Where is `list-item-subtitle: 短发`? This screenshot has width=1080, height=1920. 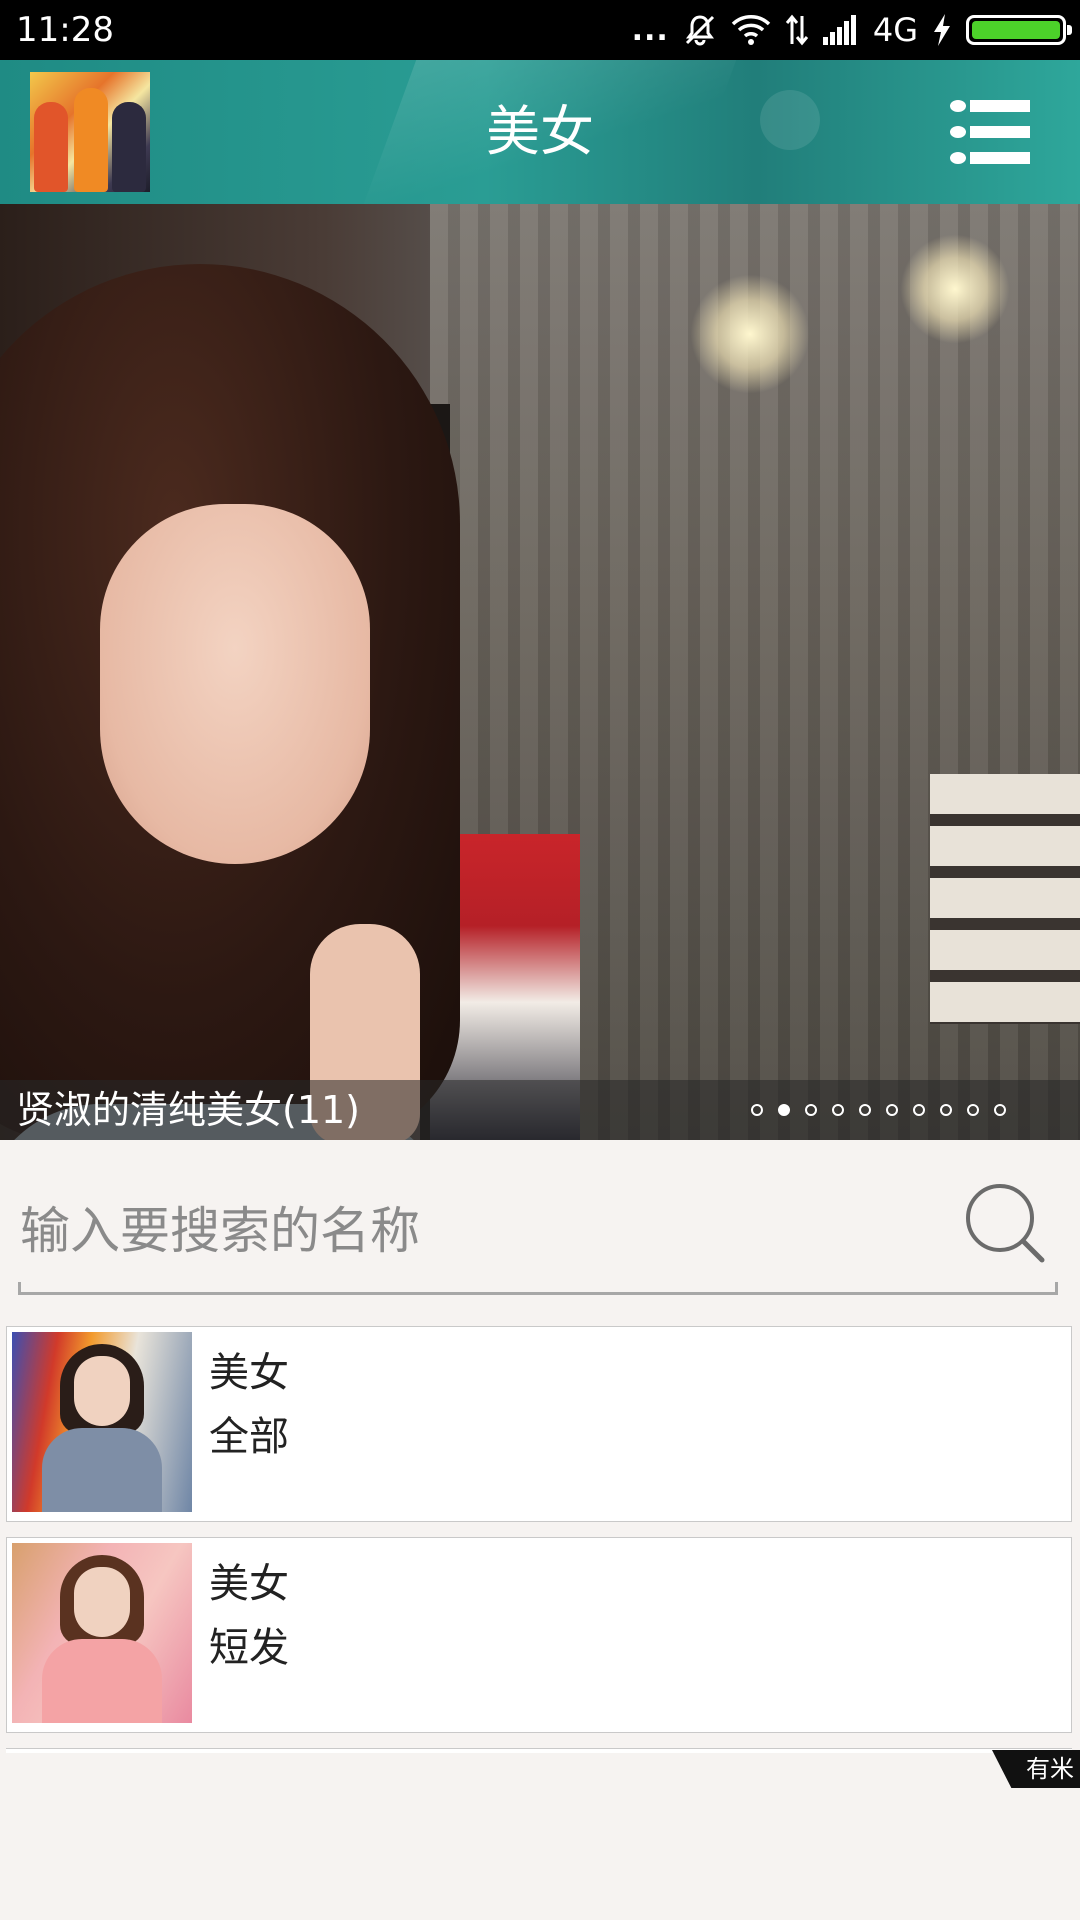 list-item-subtitle: 短发 is located at coordinates (249, 1648).